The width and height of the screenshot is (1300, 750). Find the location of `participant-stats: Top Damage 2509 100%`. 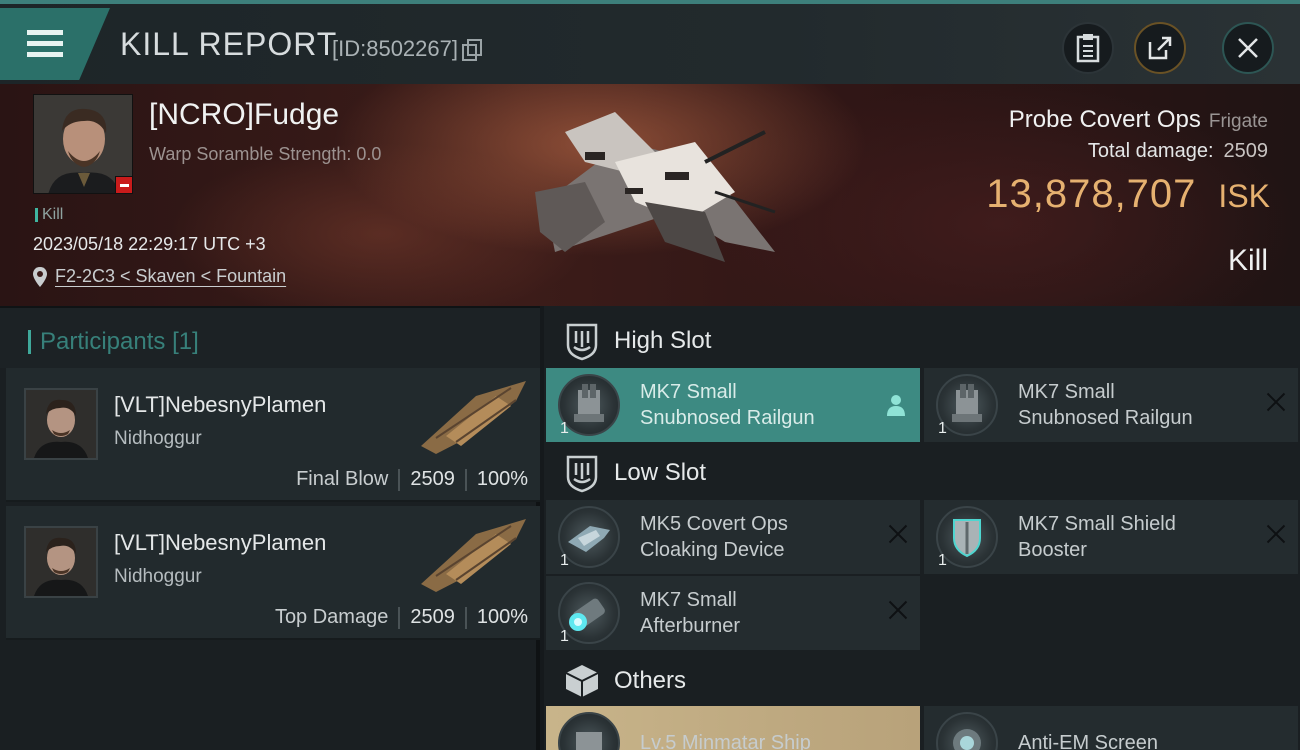

participant-stats: Top Damage 2509 100% is located at coordinates (401, 617).